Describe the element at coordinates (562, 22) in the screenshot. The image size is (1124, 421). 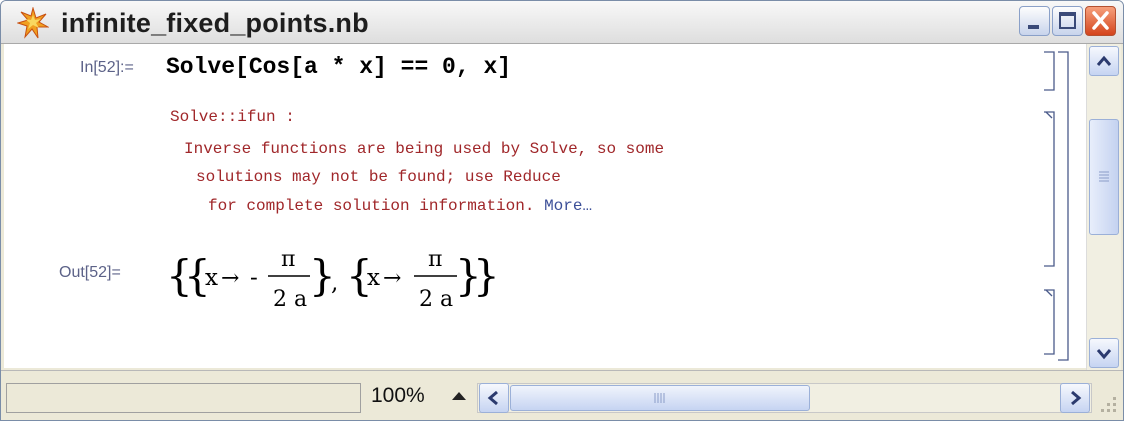
I see `title-bar: infinite_fixed_points.nb` at that location.